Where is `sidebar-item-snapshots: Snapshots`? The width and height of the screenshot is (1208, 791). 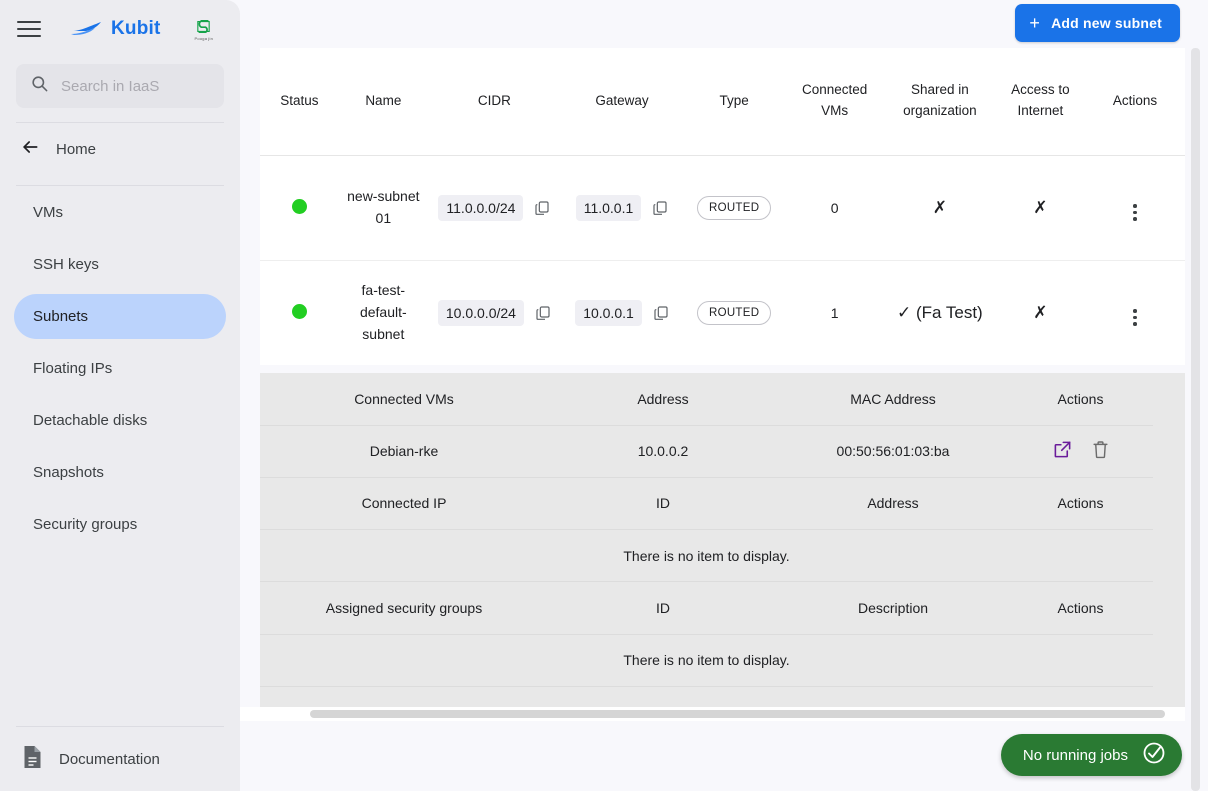
sidebar-item-snapshots: Snapshots is located at coordinates (120, 472).